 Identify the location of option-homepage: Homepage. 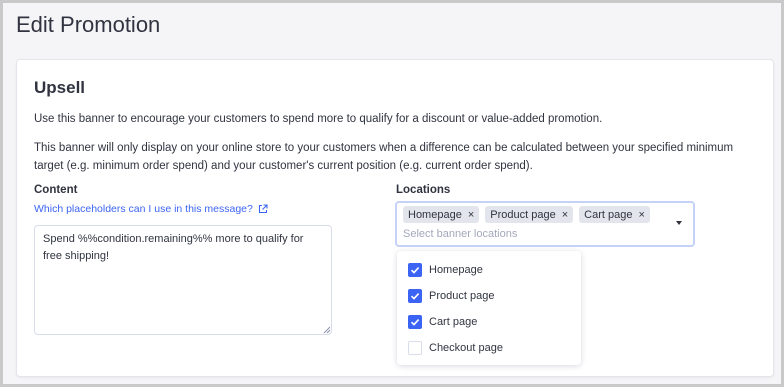
(445, 270).